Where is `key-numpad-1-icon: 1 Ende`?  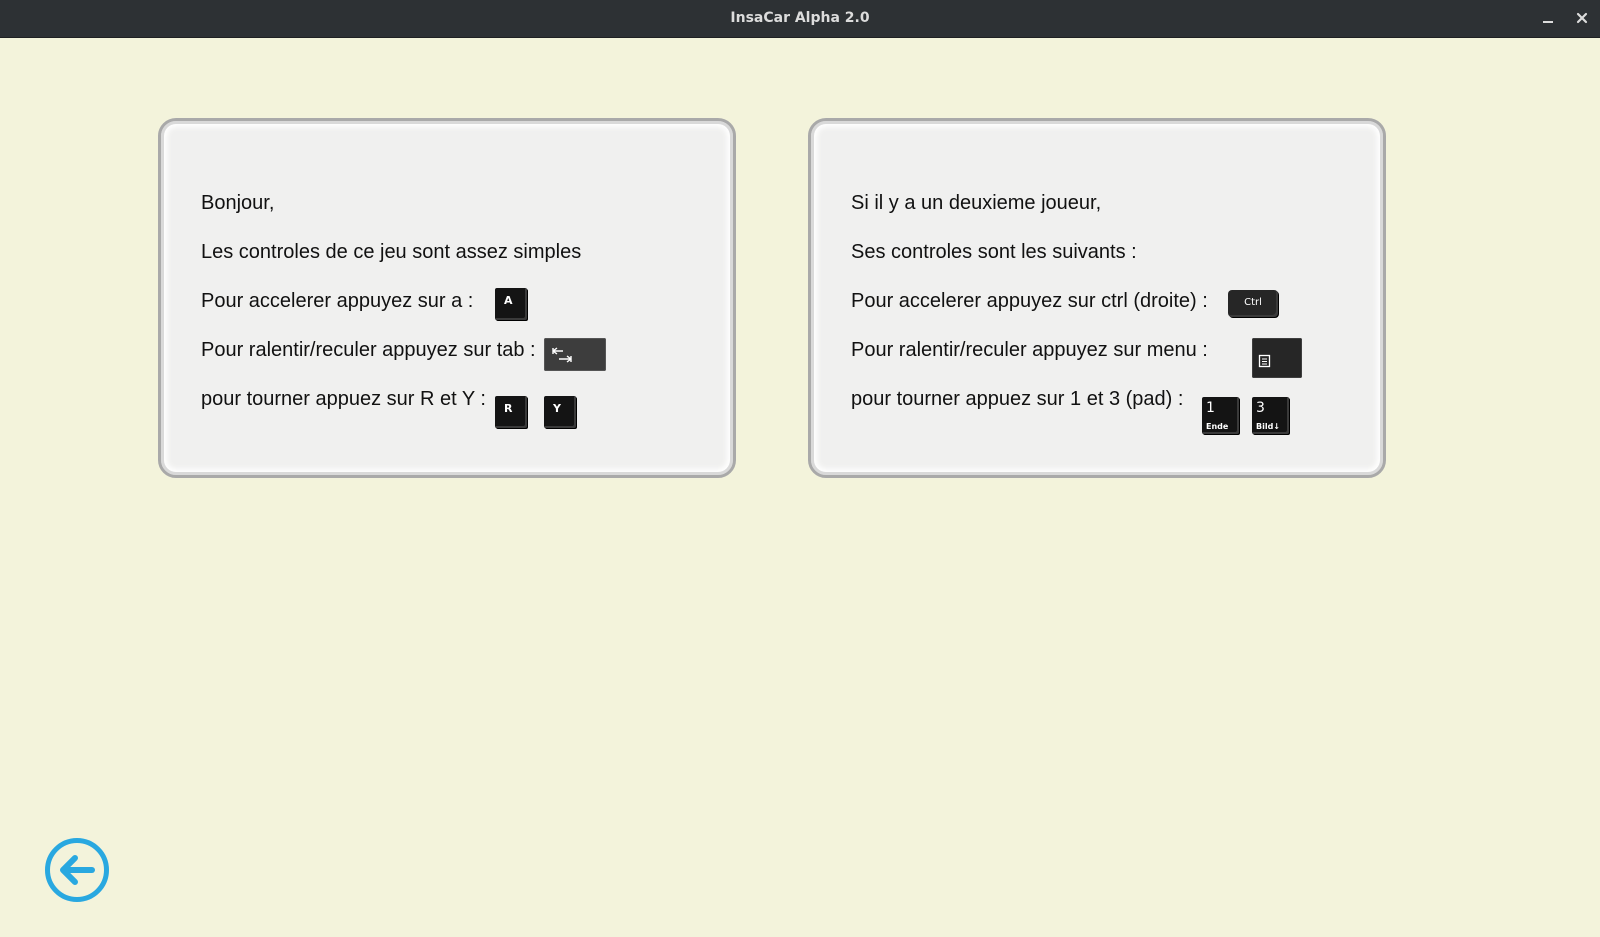
key-numpad-1-icon: 1 Ende is located at coordinates (1220, 415).